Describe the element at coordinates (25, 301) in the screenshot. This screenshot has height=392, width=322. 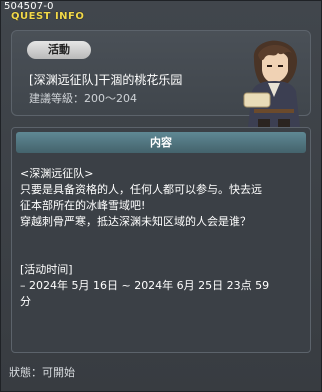
I see `schedule-line: 分` at that location.